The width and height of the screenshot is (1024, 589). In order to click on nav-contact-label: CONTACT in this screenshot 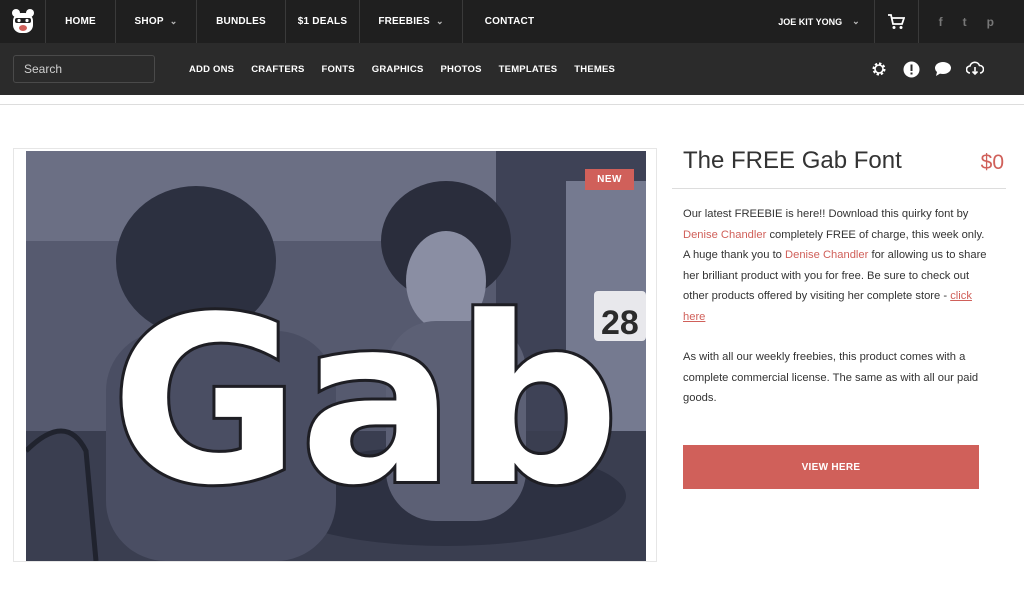, I will do `click(509, 21)`.